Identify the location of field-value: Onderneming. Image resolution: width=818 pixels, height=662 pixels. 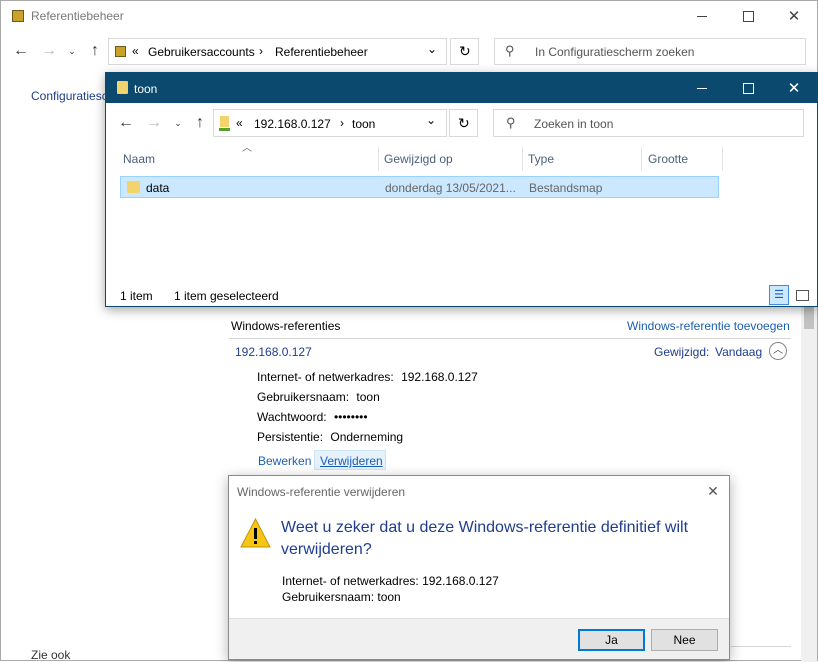
(367, 437).